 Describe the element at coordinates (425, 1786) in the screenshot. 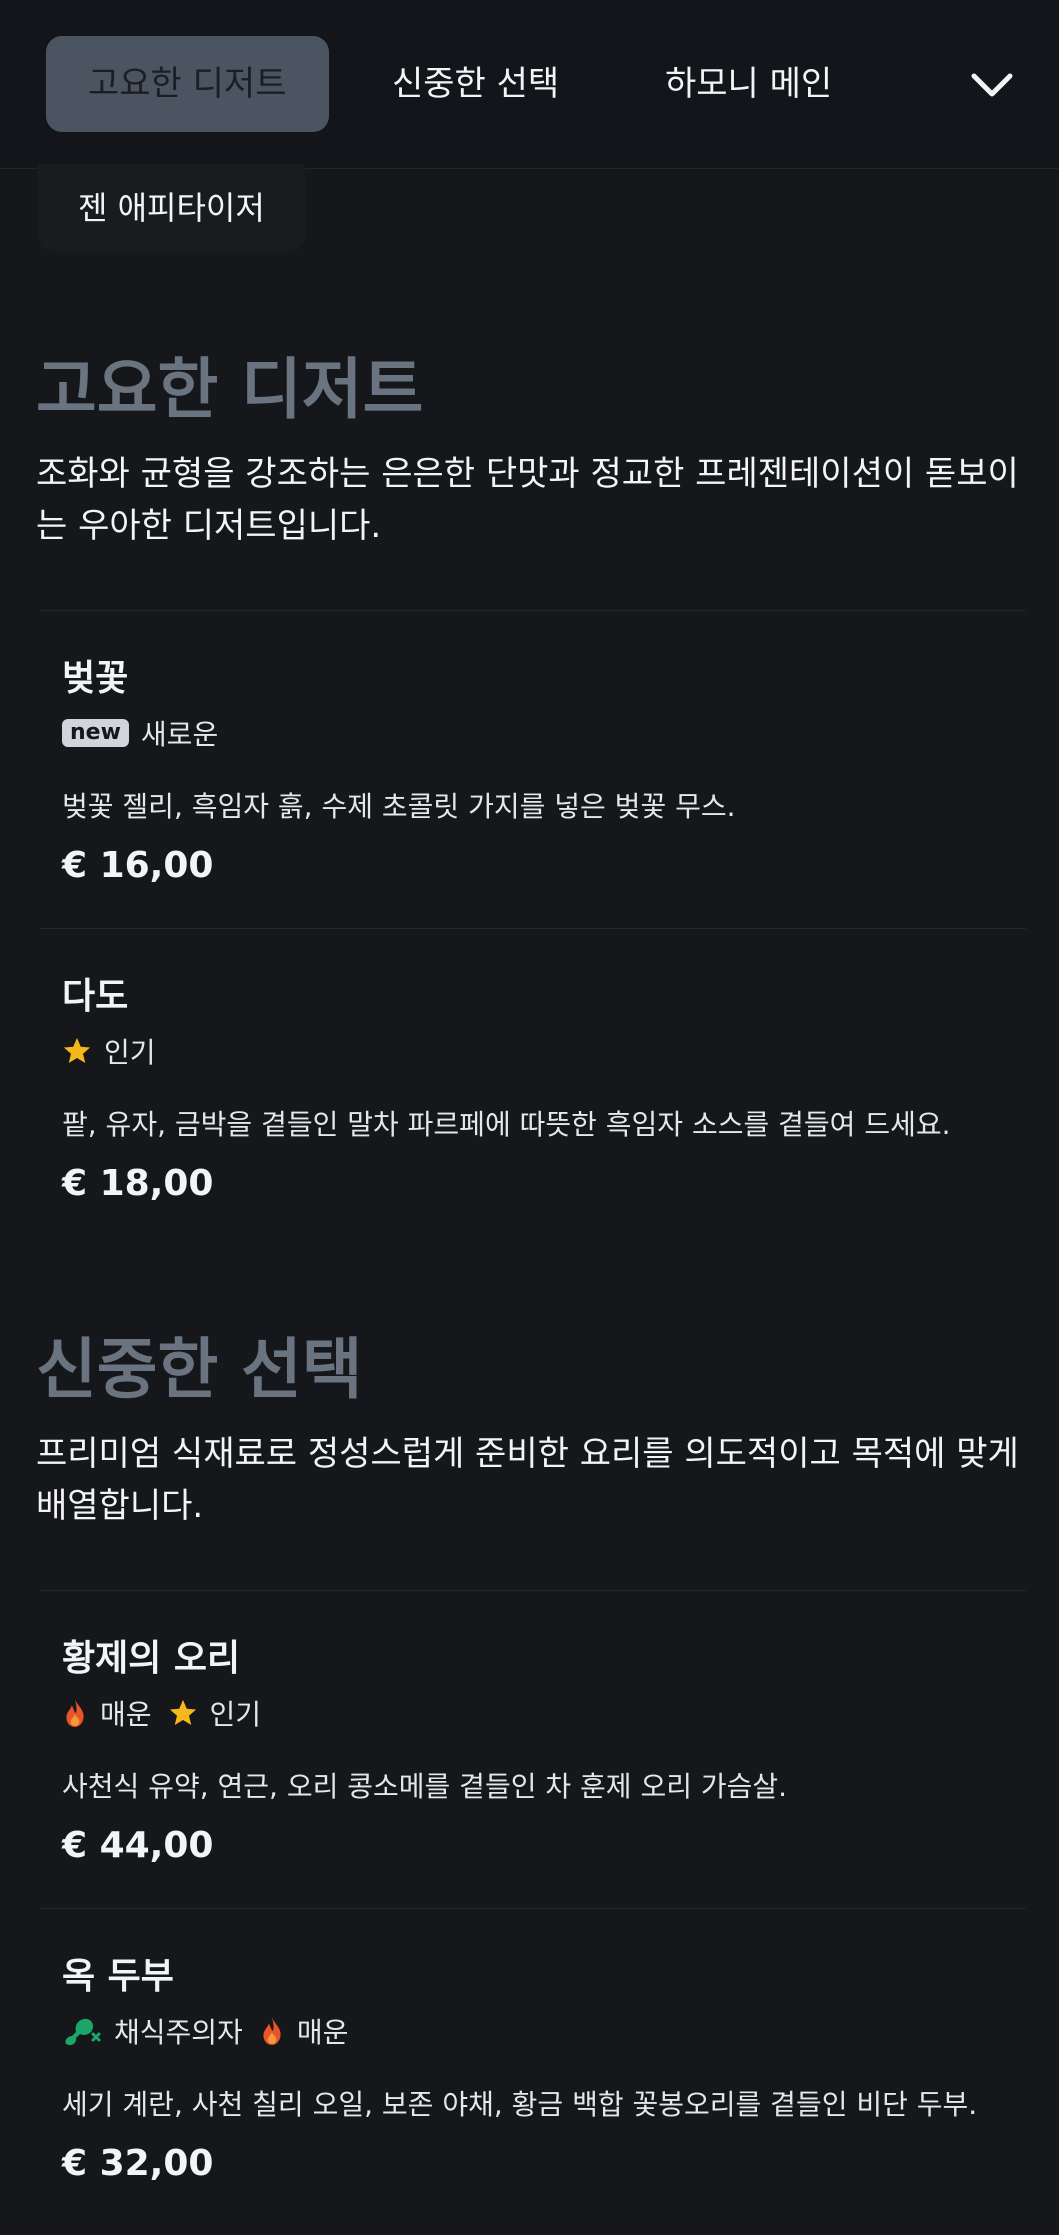

I see `item-description: 사천식 유약, 연근, 오리 콩소메를 곁들인 차 훈제 오리 가슴살.` at that location.